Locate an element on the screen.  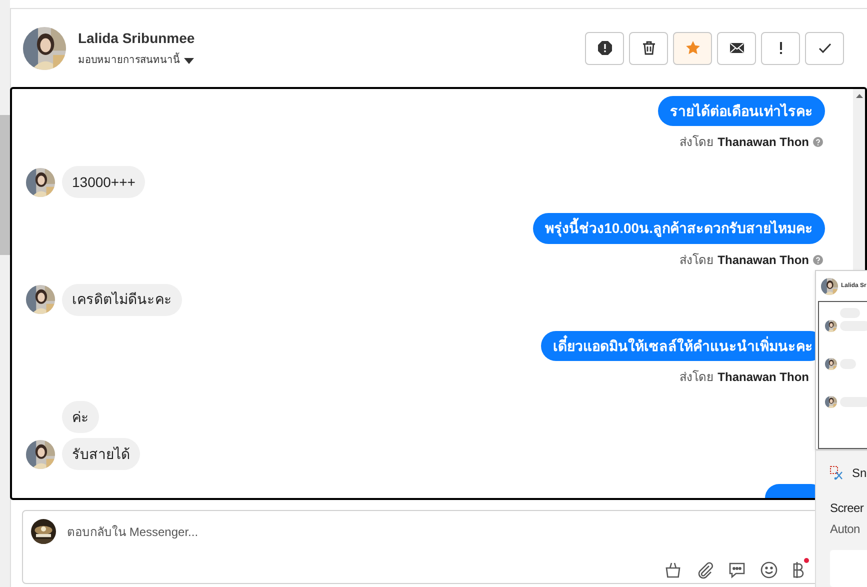
shopping-bag-icon is located at coordinates (673, 570).